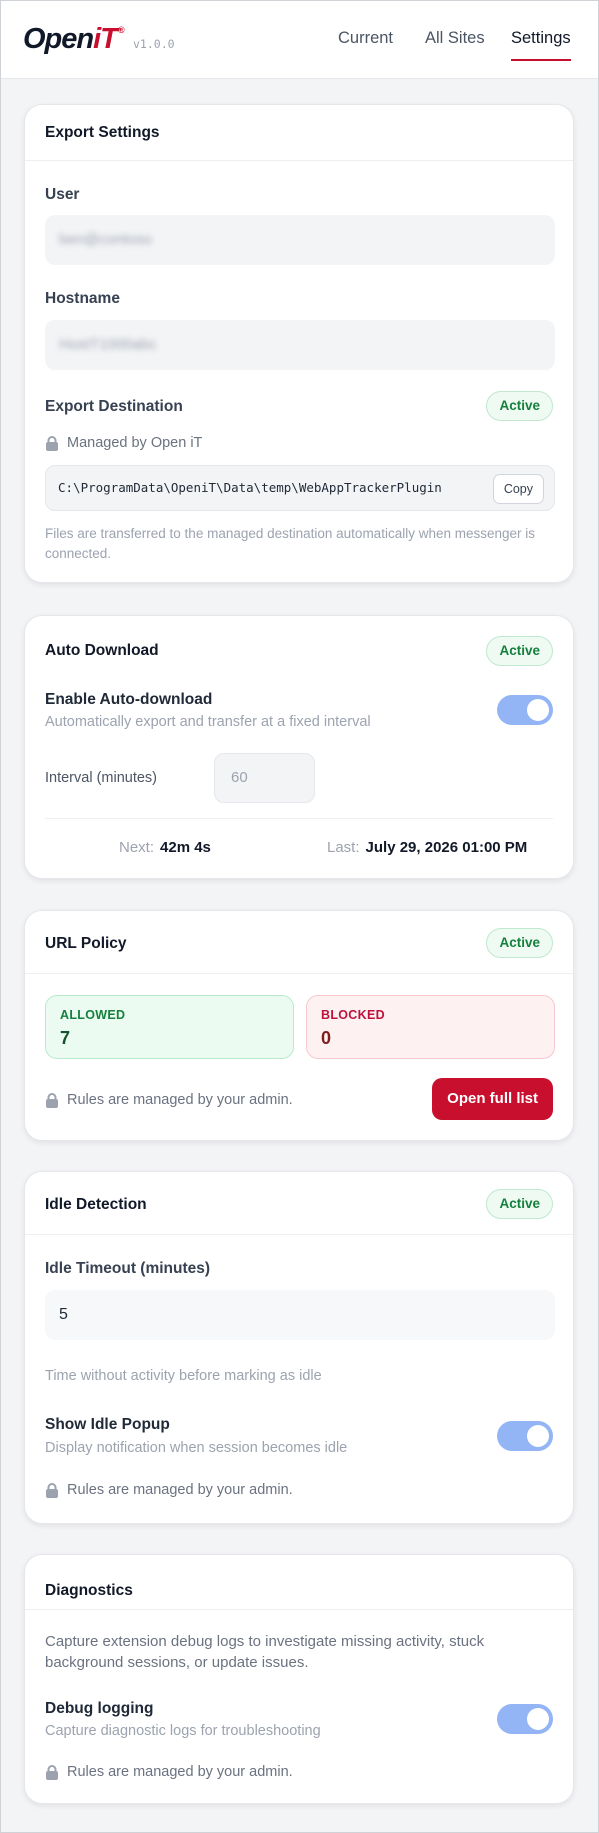 The image size is (599, 1833). I want to click on show-idle-popup-label: Show Idle Popup, so click(107, 1424).